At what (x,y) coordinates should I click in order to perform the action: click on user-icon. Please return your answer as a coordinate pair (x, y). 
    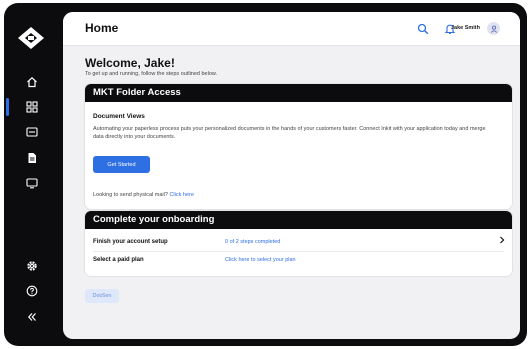
    Looking at the image, I should click on (493, 29).